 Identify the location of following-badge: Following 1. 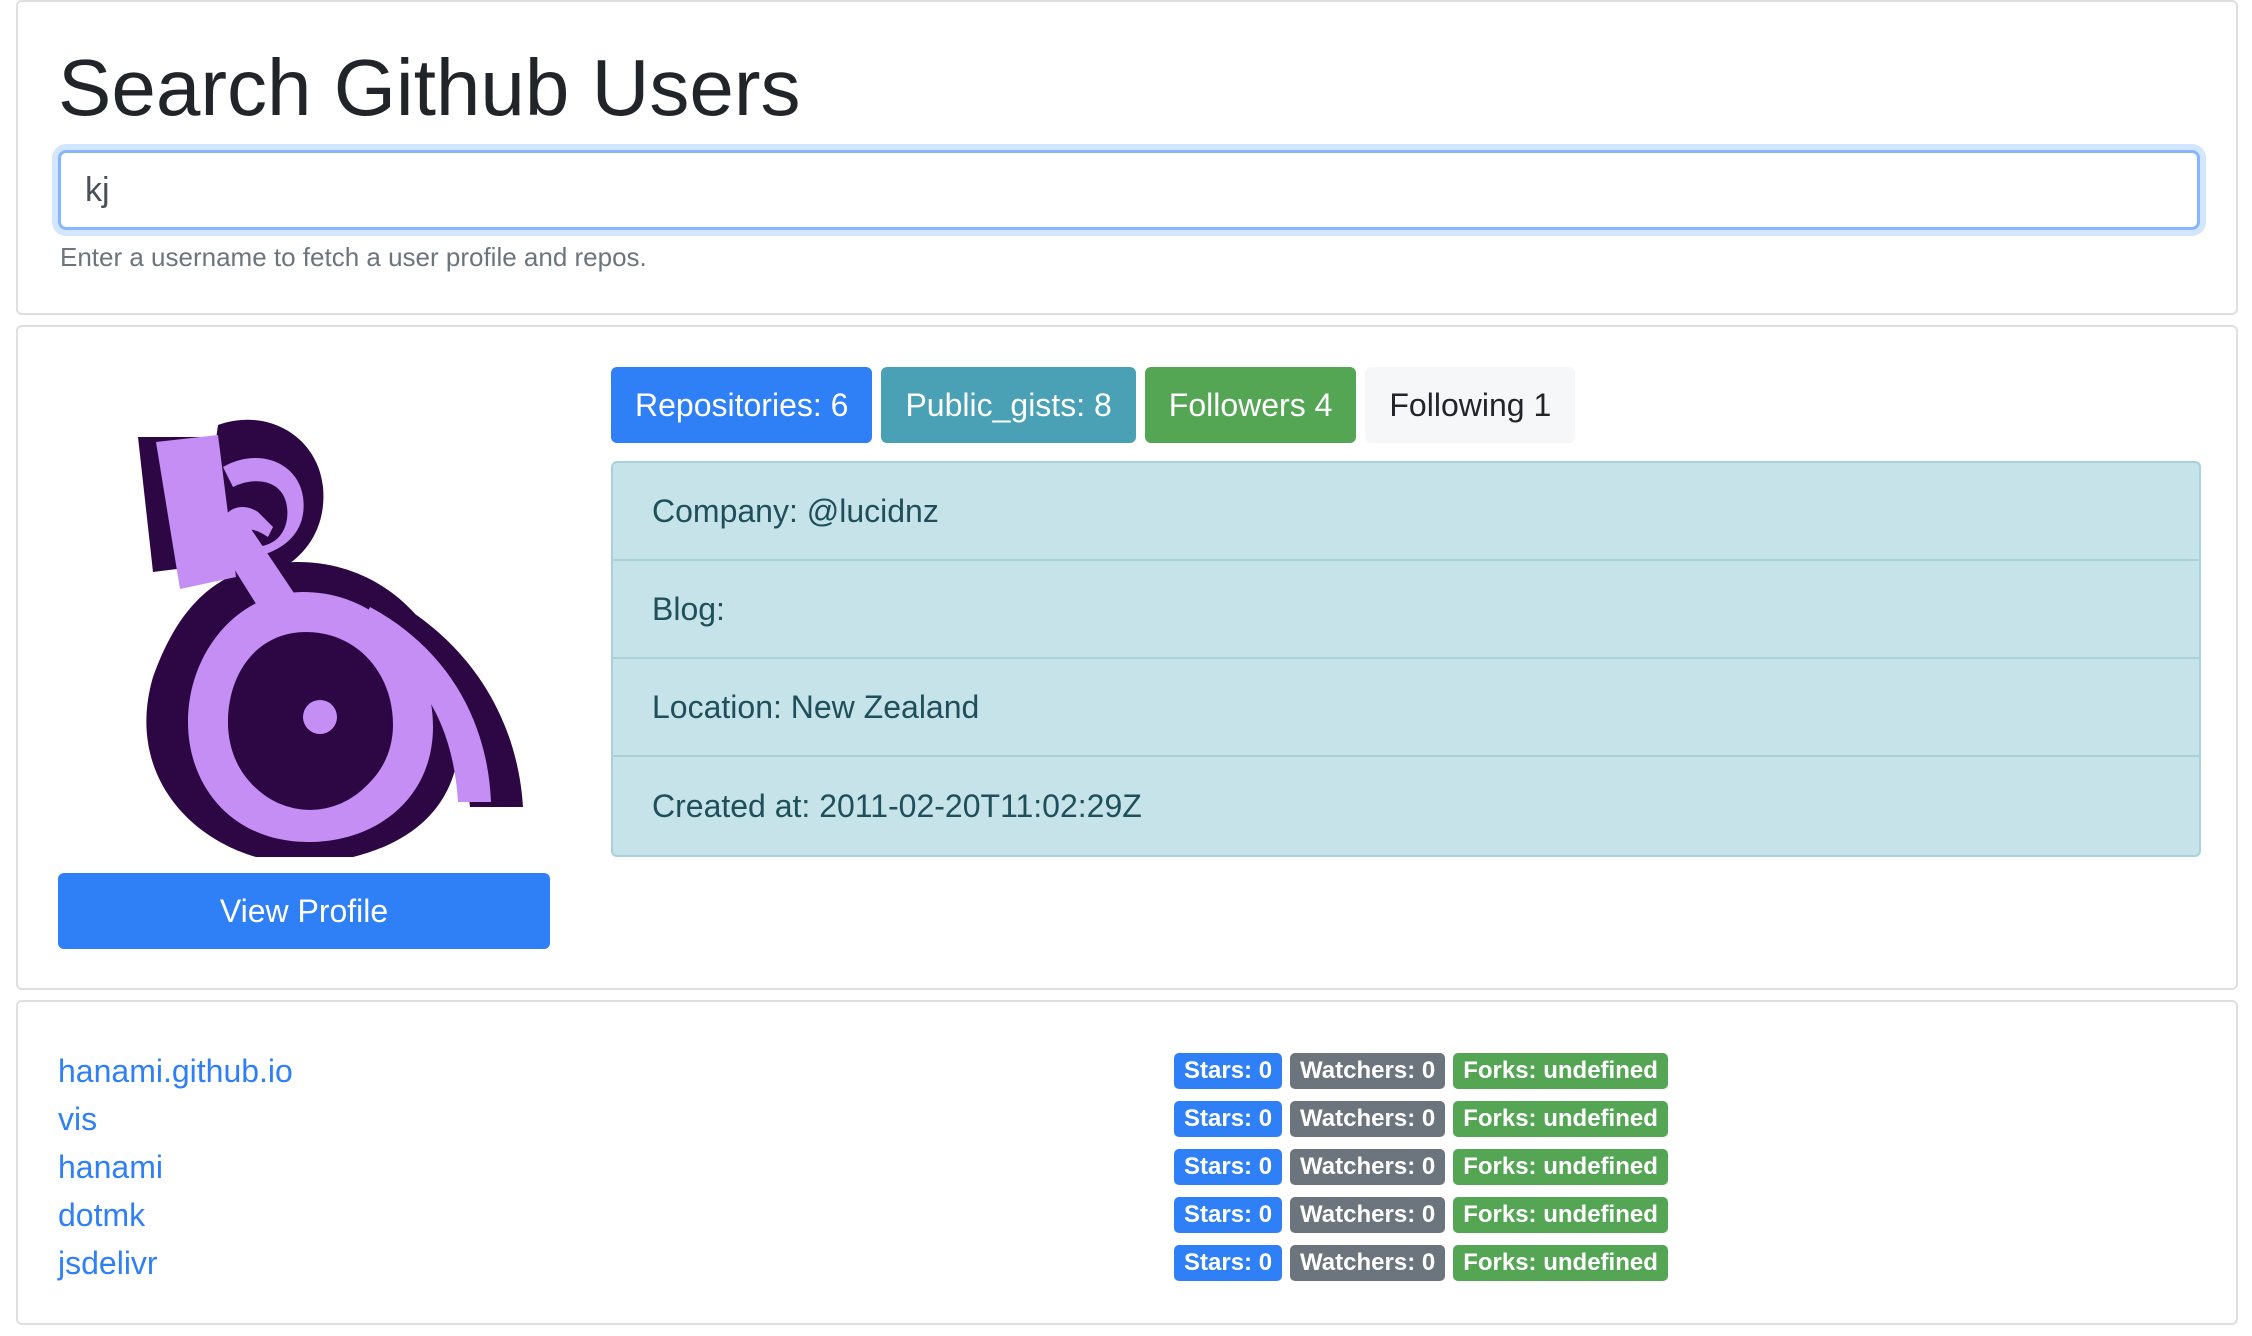
(1470, 405).